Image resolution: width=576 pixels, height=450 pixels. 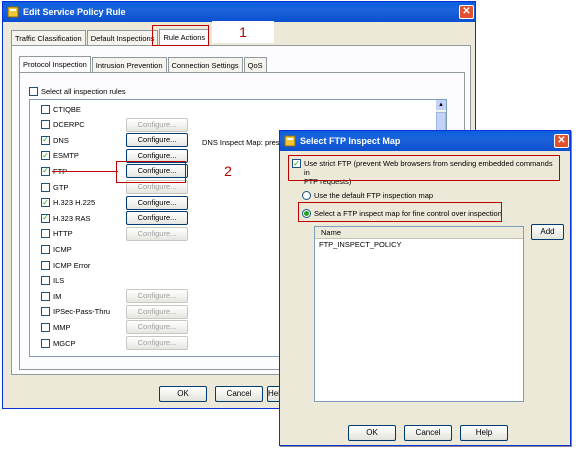 What do you see at coordinates (306, 195) in the screenshot?
I see `default-map-radio` at bounding box center [306, 195].